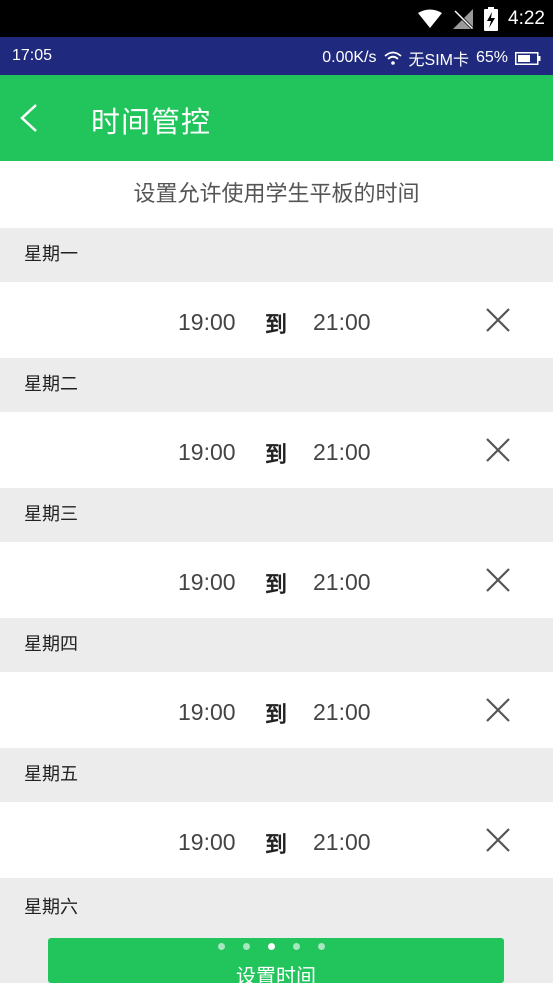  Describe the element at coordinates (526, 18) in the screenshot. I see `system-clock: 4:22` at that location.